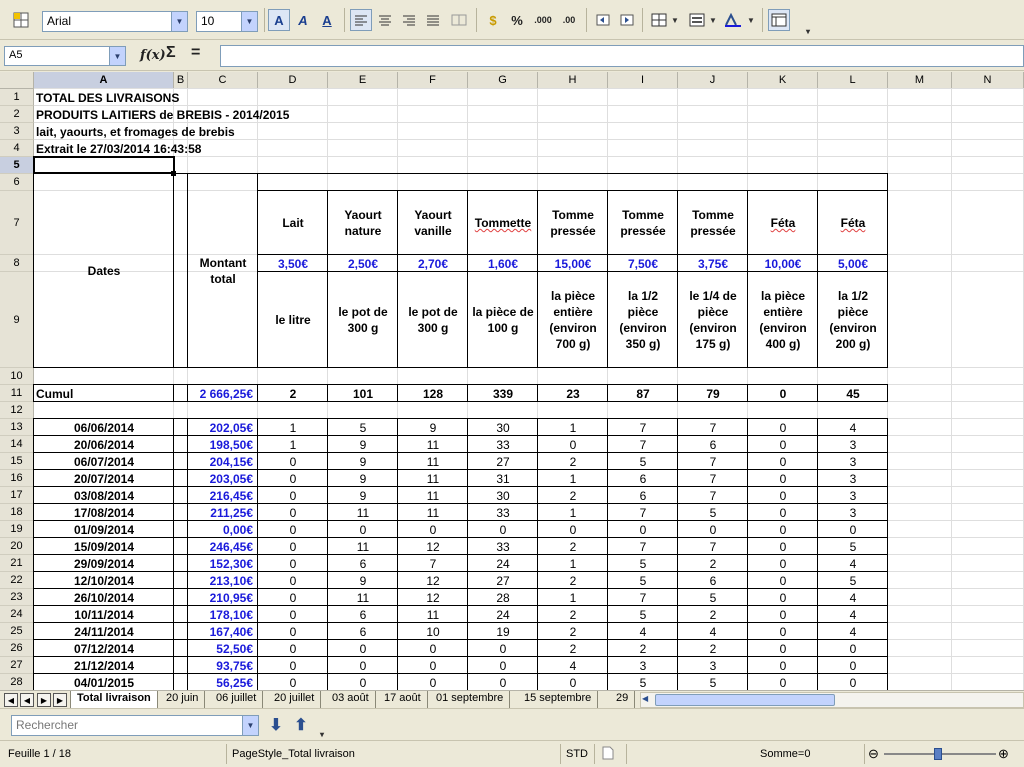 The width and height of the screenshot is (1024, 767). Describe the element at coordinates (363, 263) in the screenshot. I see `product-price: 2,50€` at that location.